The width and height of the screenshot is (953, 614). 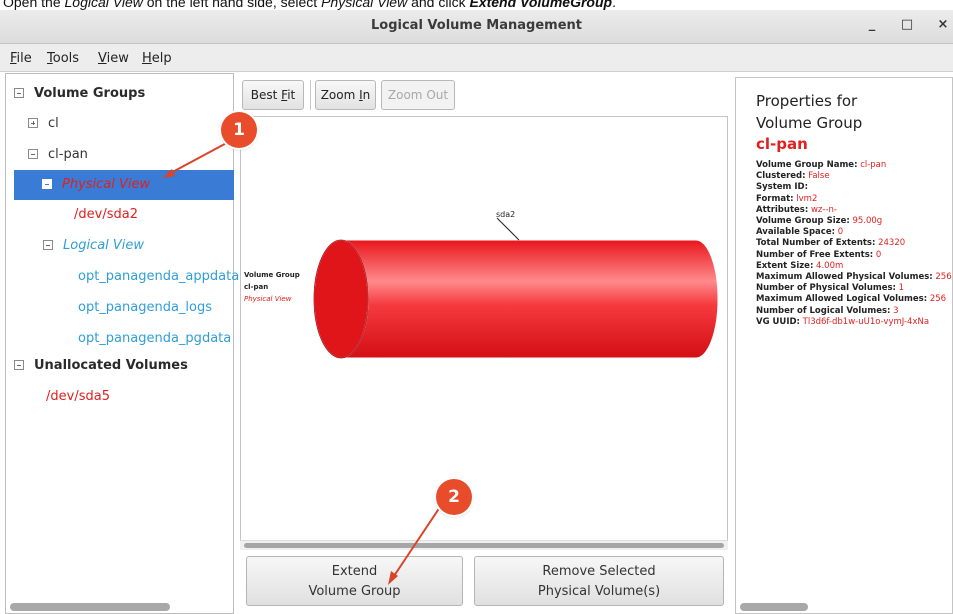 I want to click on callout-1-arrow, so click(x=200, y=157).